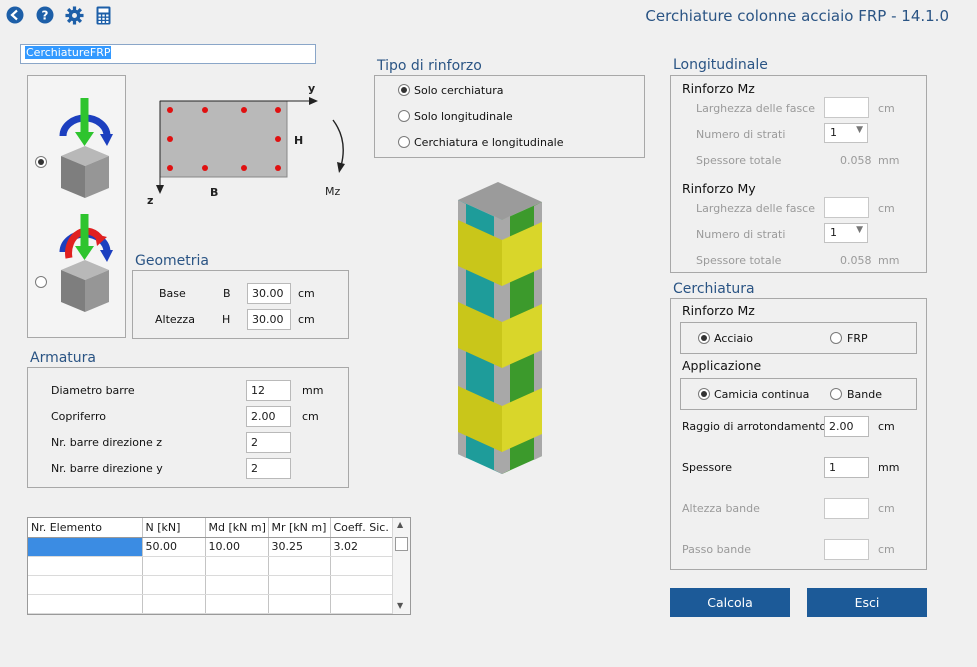 The height and width of the screenshot is (667, 977). Describe the element at coordinates (846, 133) in the screenshot. I see `mz-layers-select: 1 ▼` at that location.